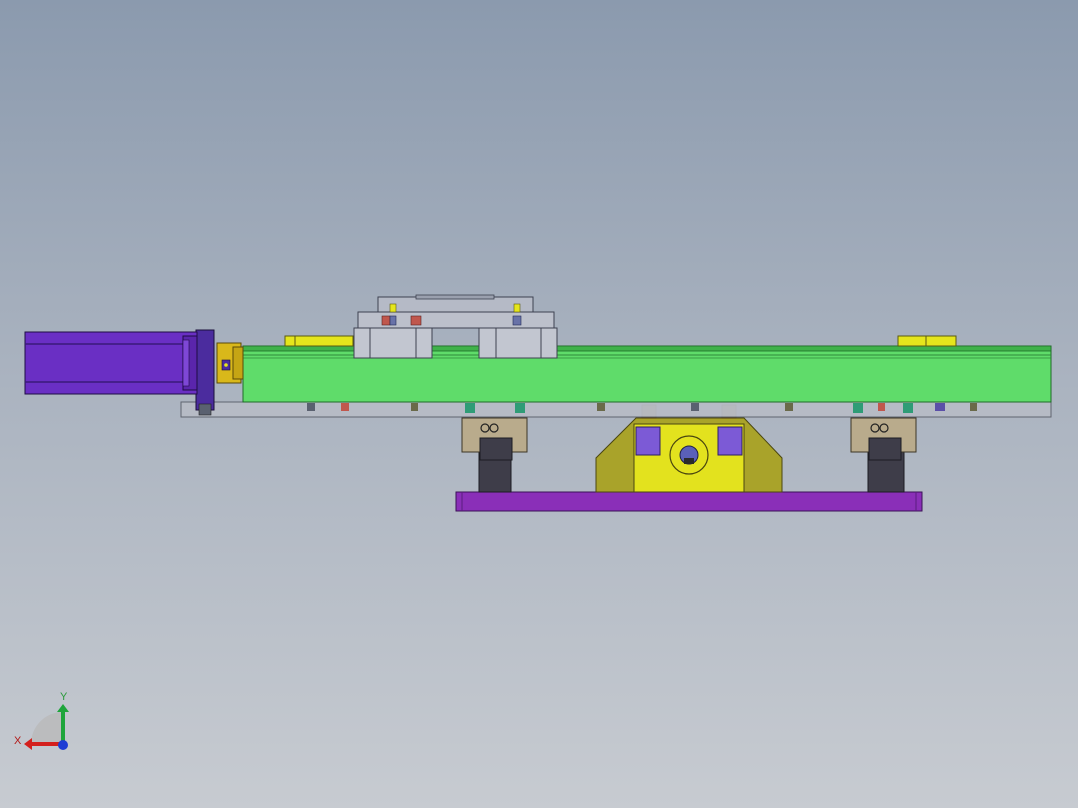 The height and width of the screenshot is (808, 1078). What do you see at coordinates (41, 720) in the screenshot?
I see `view-triad: Y X` at bounding box center [41, 720].